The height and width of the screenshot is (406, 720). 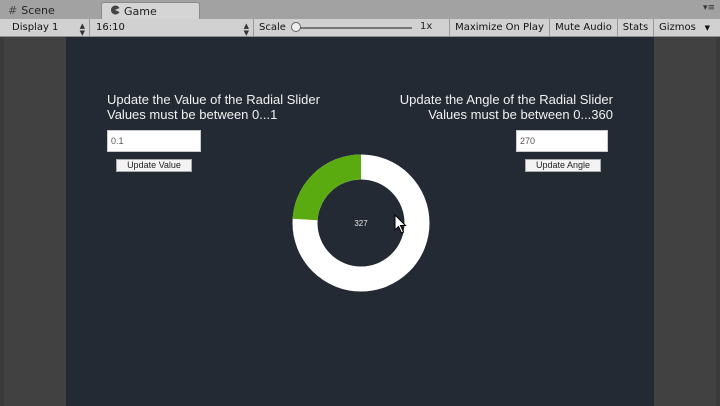 I want to click on mouse-cursor-icon, so click(x=400, y=224).